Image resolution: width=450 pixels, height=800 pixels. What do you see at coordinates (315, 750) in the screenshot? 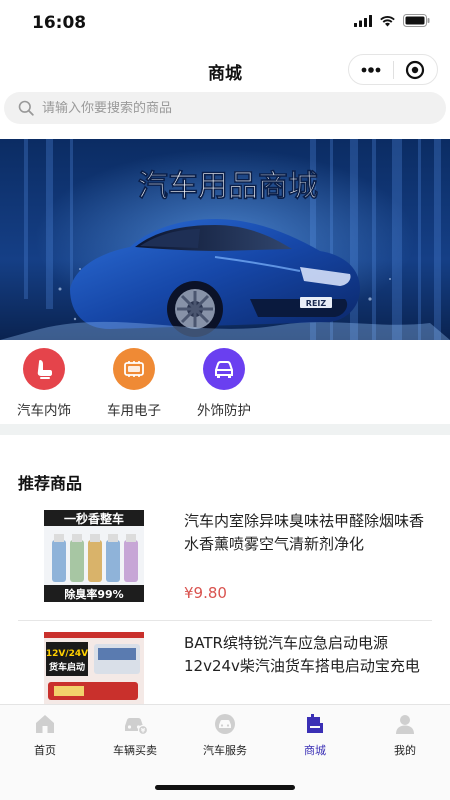
I see `tab-label: 商城` at bounding box center [315, 750].